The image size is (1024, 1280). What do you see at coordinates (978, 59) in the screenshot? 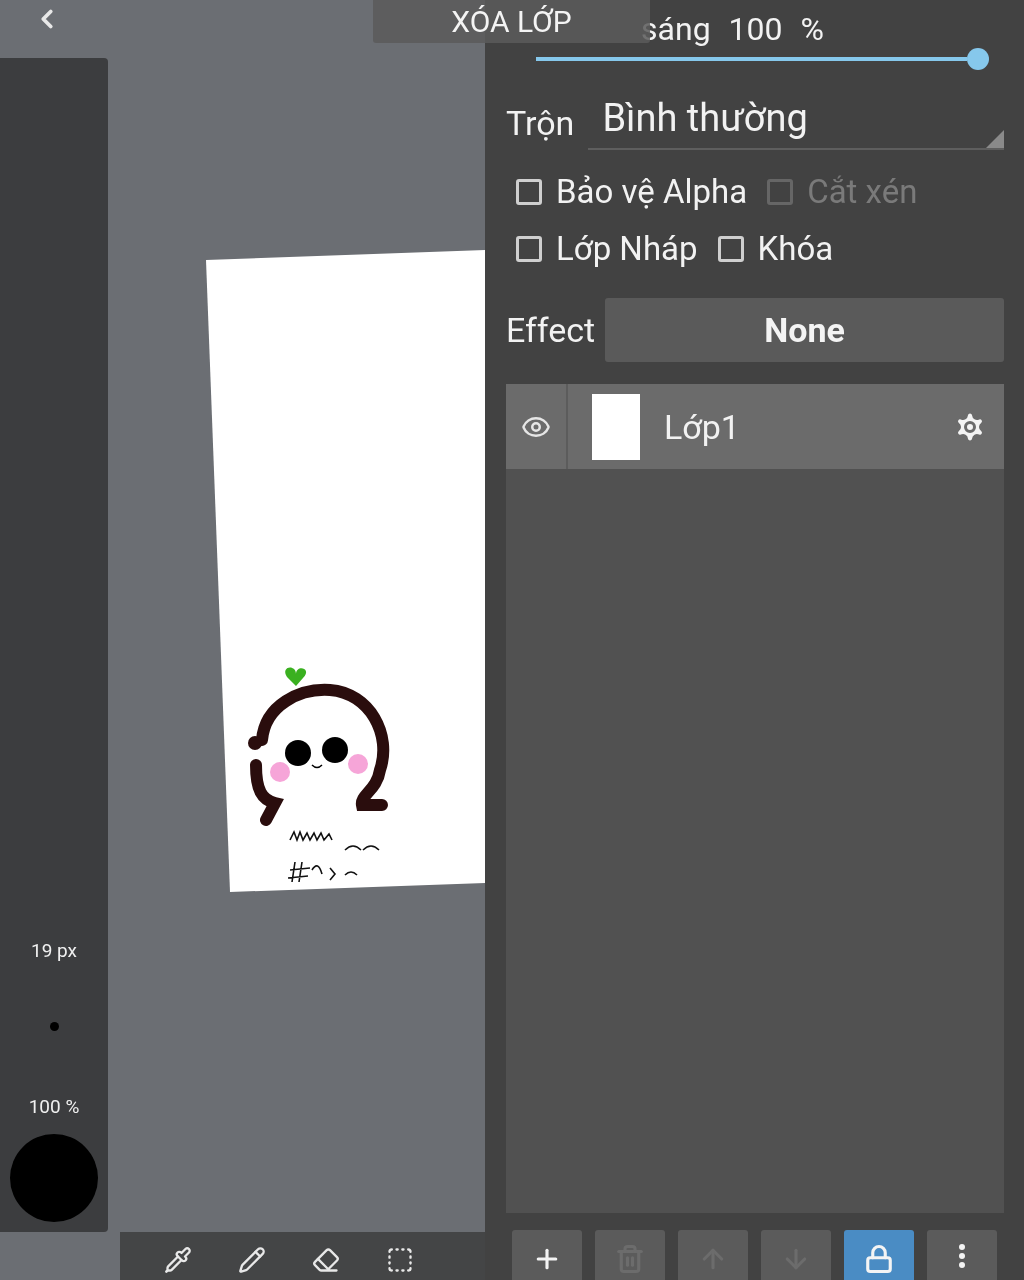
I see `slider-thumb` at bounding box center [978, 59].